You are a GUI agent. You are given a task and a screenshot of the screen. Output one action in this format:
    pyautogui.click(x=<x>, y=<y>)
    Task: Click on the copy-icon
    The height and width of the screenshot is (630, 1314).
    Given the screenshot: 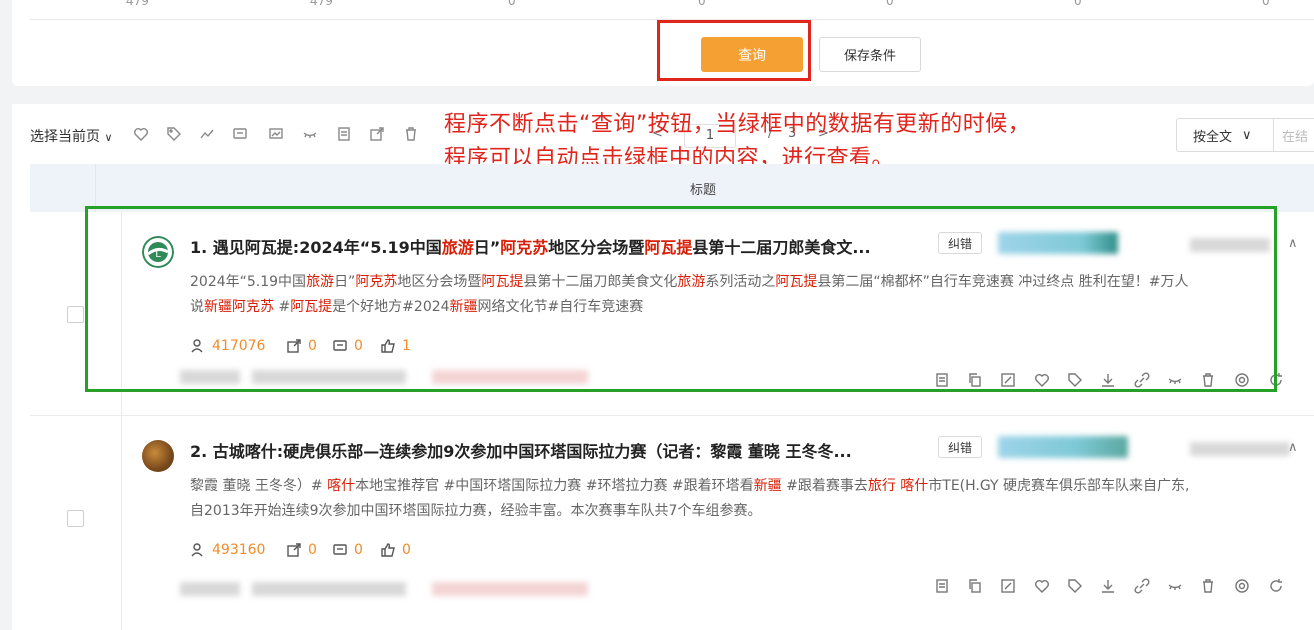 What is the action you would take?
    pyautogui.click(x=976, y=587)
    